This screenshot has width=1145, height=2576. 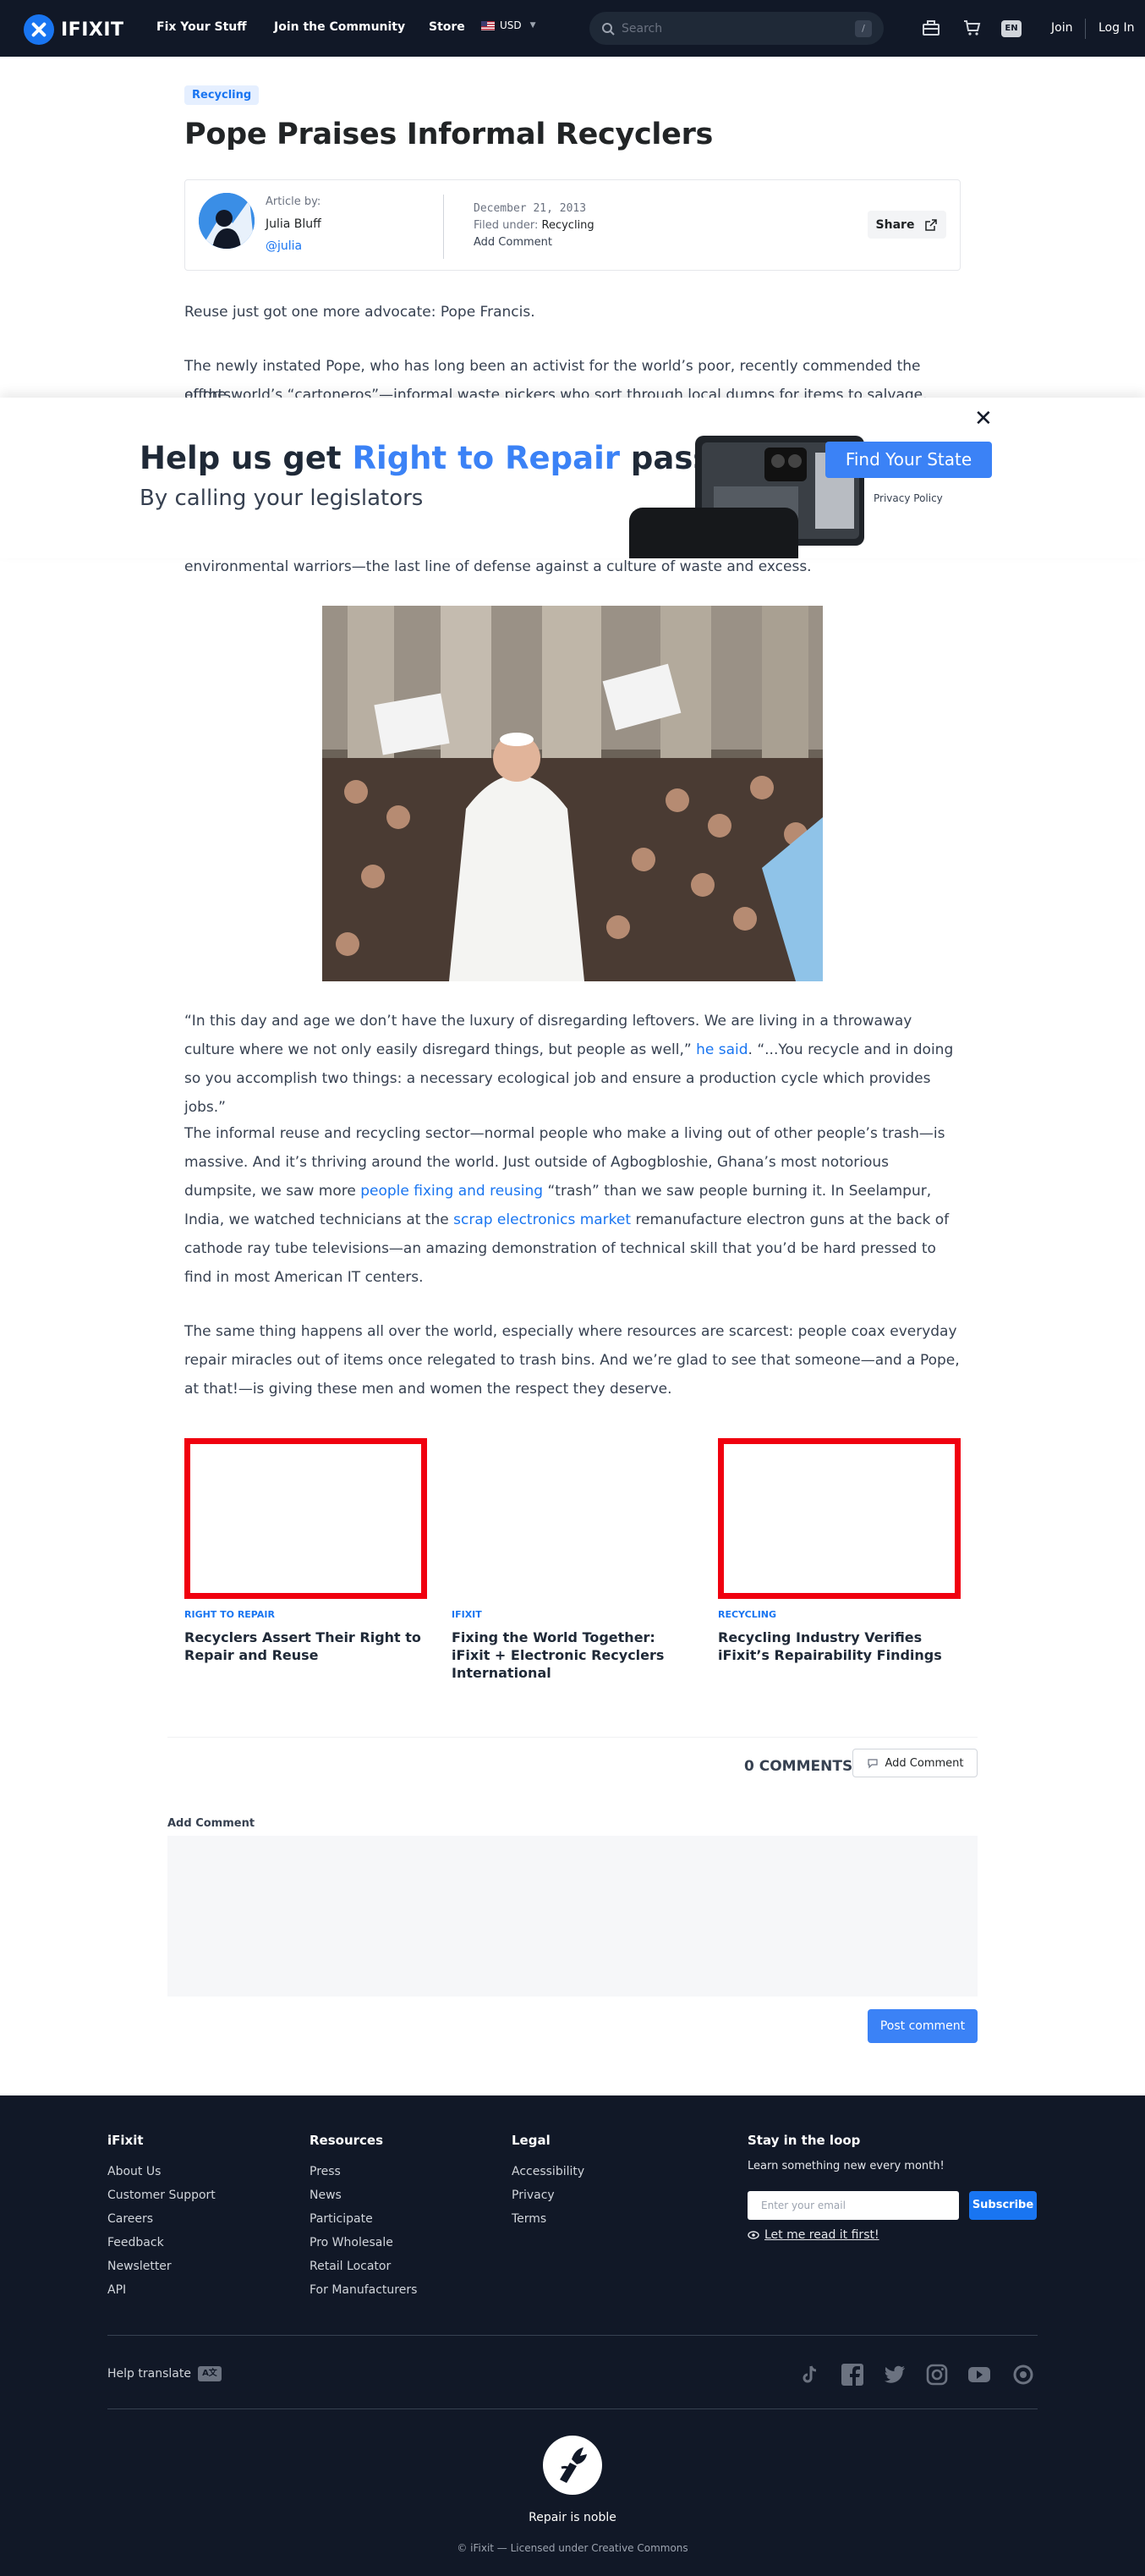 I want to click on comment-textarea, so click(x=572, y=1917).